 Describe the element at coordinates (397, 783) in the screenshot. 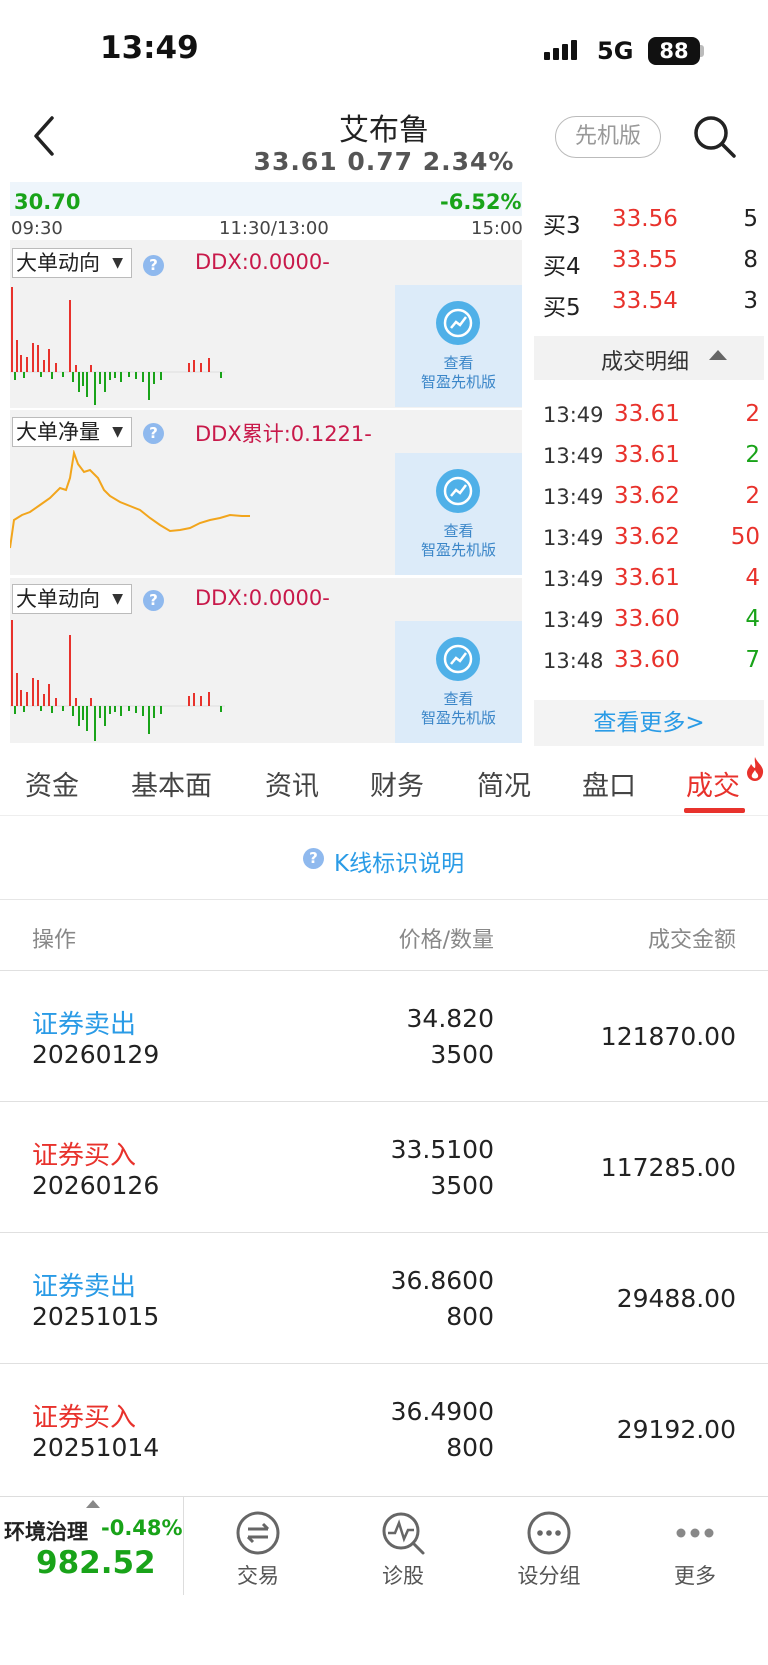

I see `tab-financials: 财务` at that location.